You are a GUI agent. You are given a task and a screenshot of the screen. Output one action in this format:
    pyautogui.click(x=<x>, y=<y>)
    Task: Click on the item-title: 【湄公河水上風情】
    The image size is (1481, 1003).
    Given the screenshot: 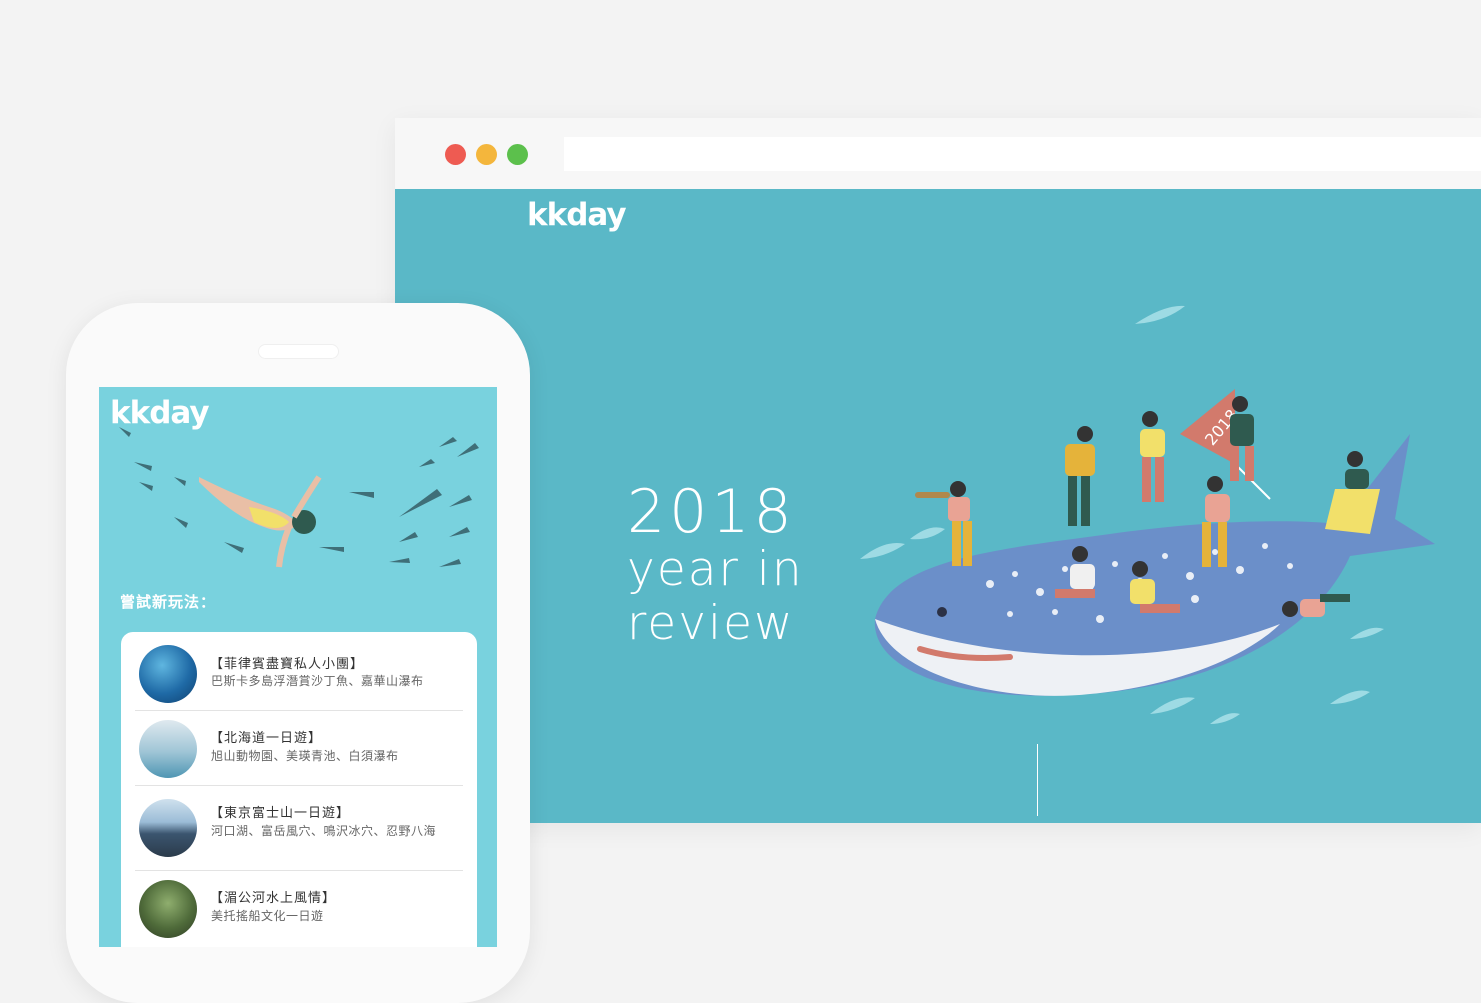 What is the action you would take?
    pyautogui.click(x=273, y=898)
    